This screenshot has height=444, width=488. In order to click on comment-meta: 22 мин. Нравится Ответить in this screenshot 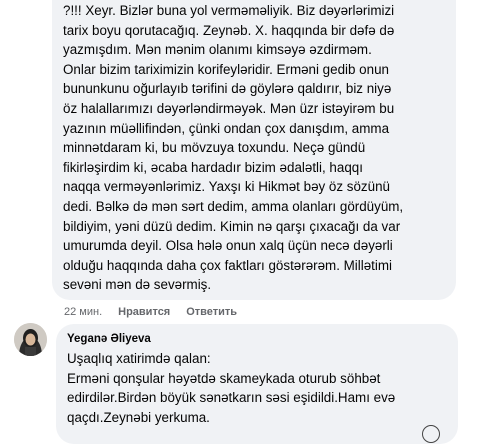, I will do `click(150, 312)`.